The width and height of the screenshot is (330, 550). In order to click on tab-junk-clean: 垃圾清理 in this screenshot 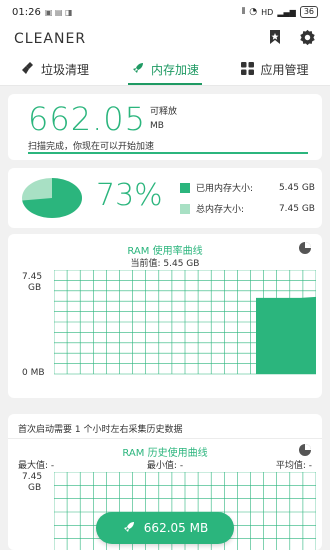, I will do `click(55, 69)`.